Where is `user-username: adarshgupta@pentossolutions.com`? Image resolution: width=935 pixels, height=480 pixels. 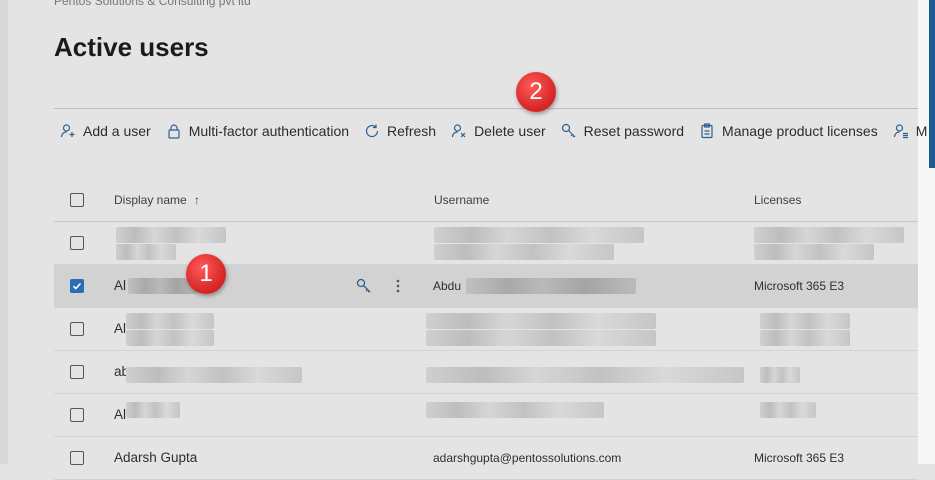
user-username: adarshgupta@pentossolutions.com is located at coordinates (527, 458).